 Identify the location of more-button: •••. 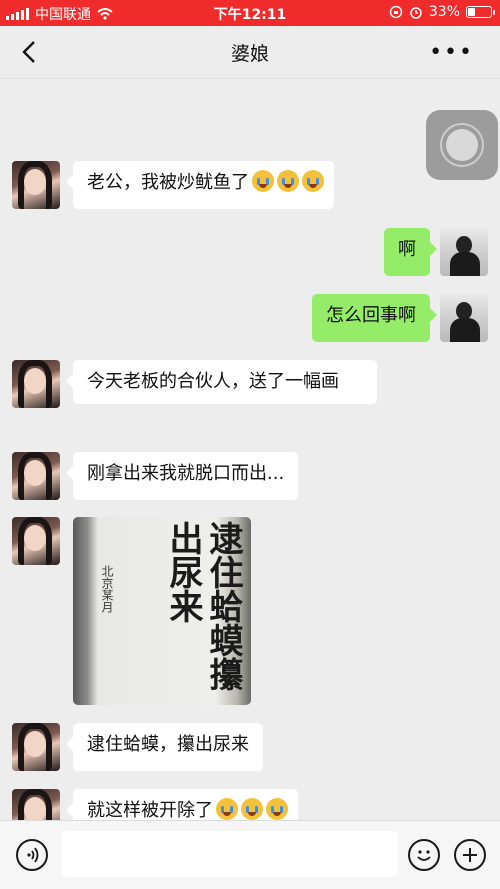
(451, 52).